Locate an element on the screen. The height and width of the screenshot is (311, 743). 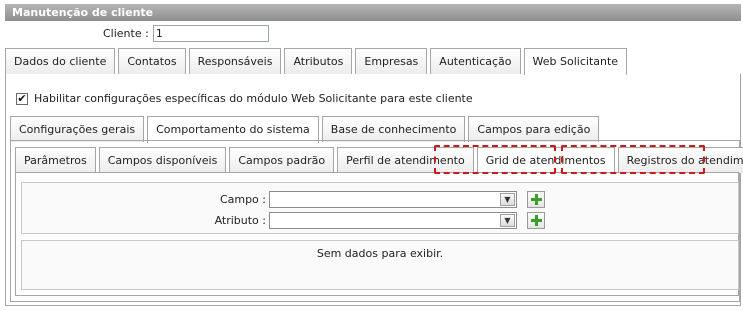
tab-campos-para-edicao: Campos para edição is located at coordinates (534, 129).